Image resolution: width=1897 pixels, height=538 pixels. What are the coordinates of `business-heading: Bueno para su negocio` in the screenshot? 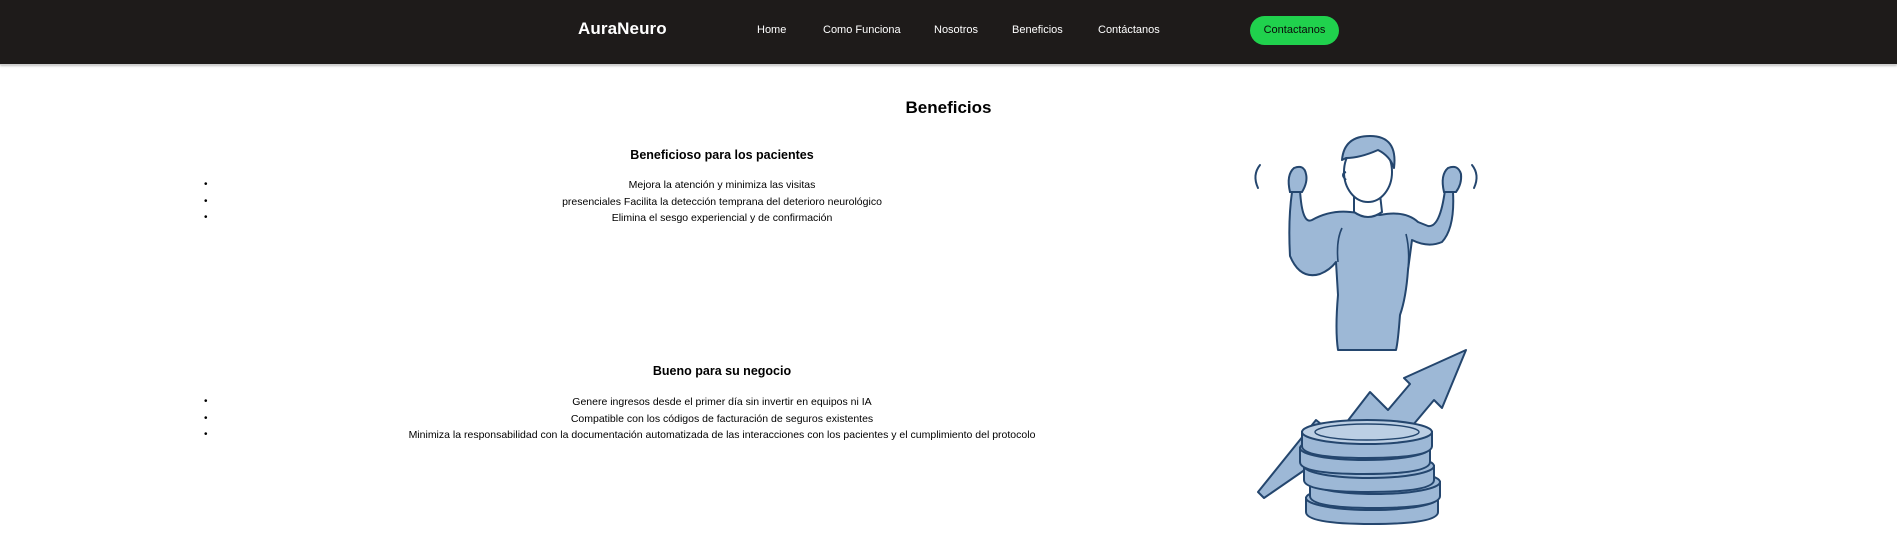 It's located at (722, 371).